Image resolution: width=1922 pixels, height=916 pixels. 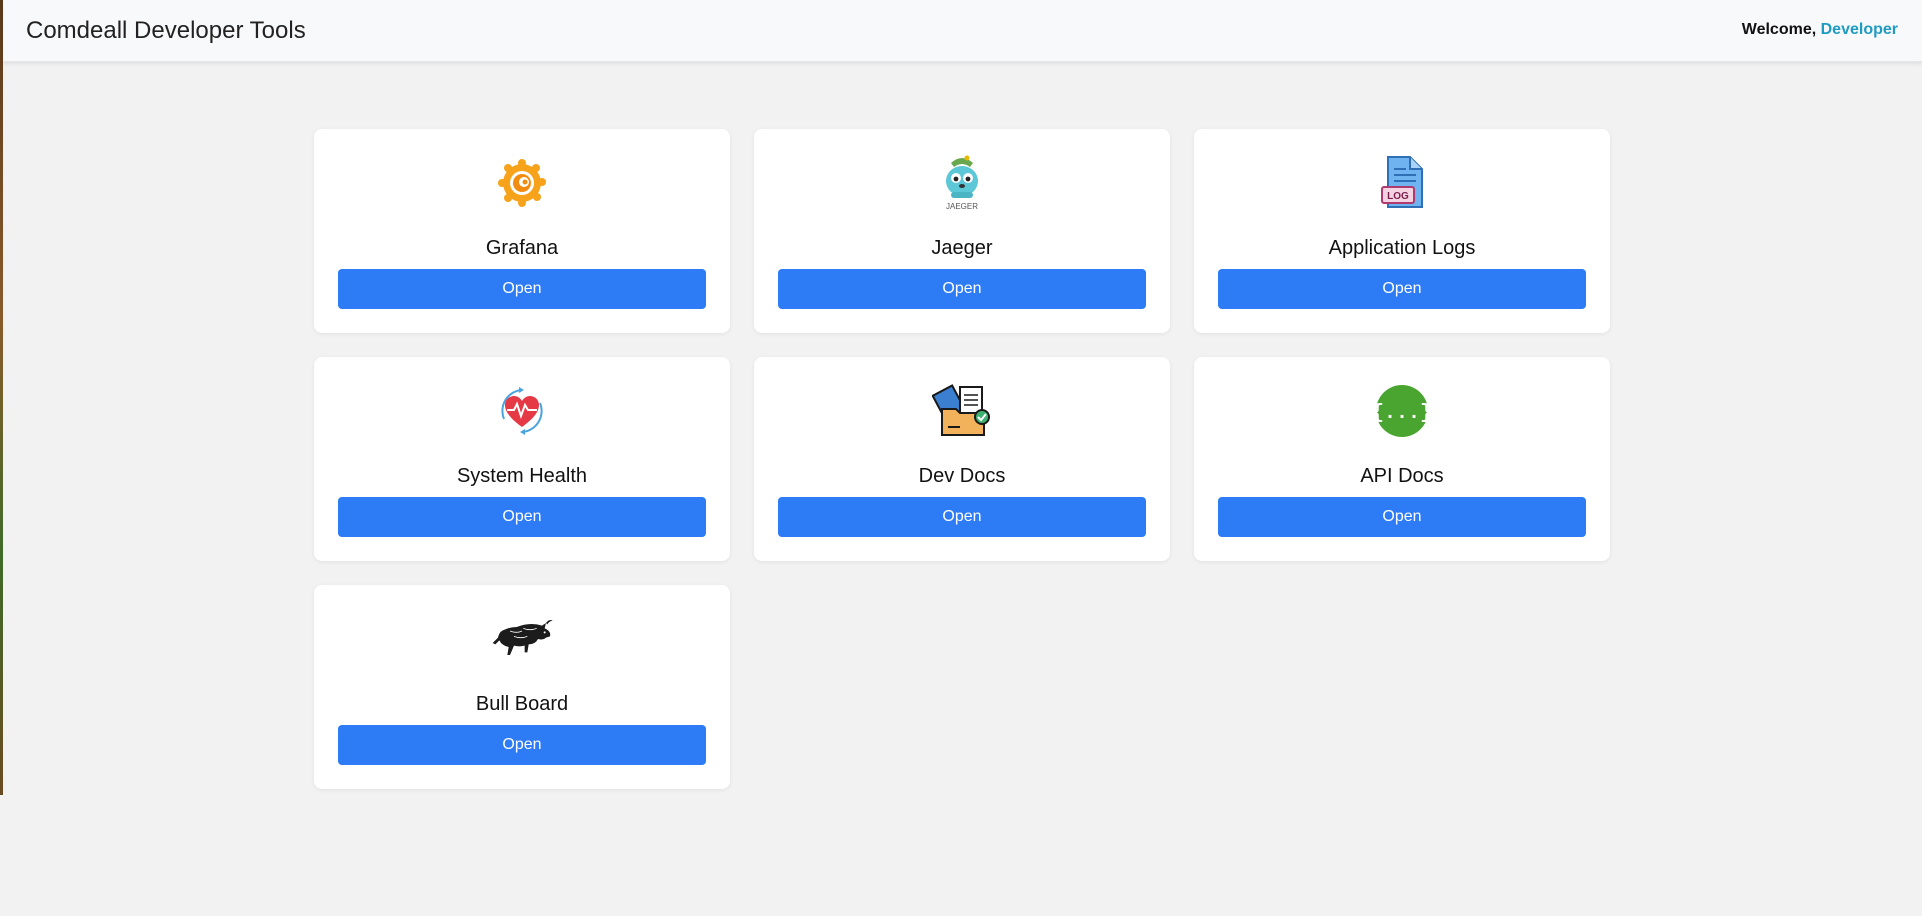 What do you see at coordinates (522, 745) in the screenshot?
I see `open-bull-board-button: Open` at bounding box center [522, 745].